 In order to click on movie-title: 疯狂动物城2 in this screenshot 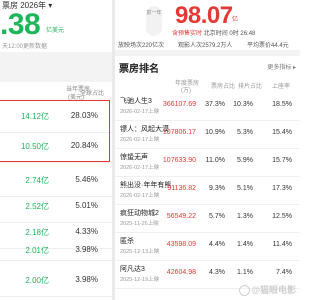, I will do `click(139, 213)`.